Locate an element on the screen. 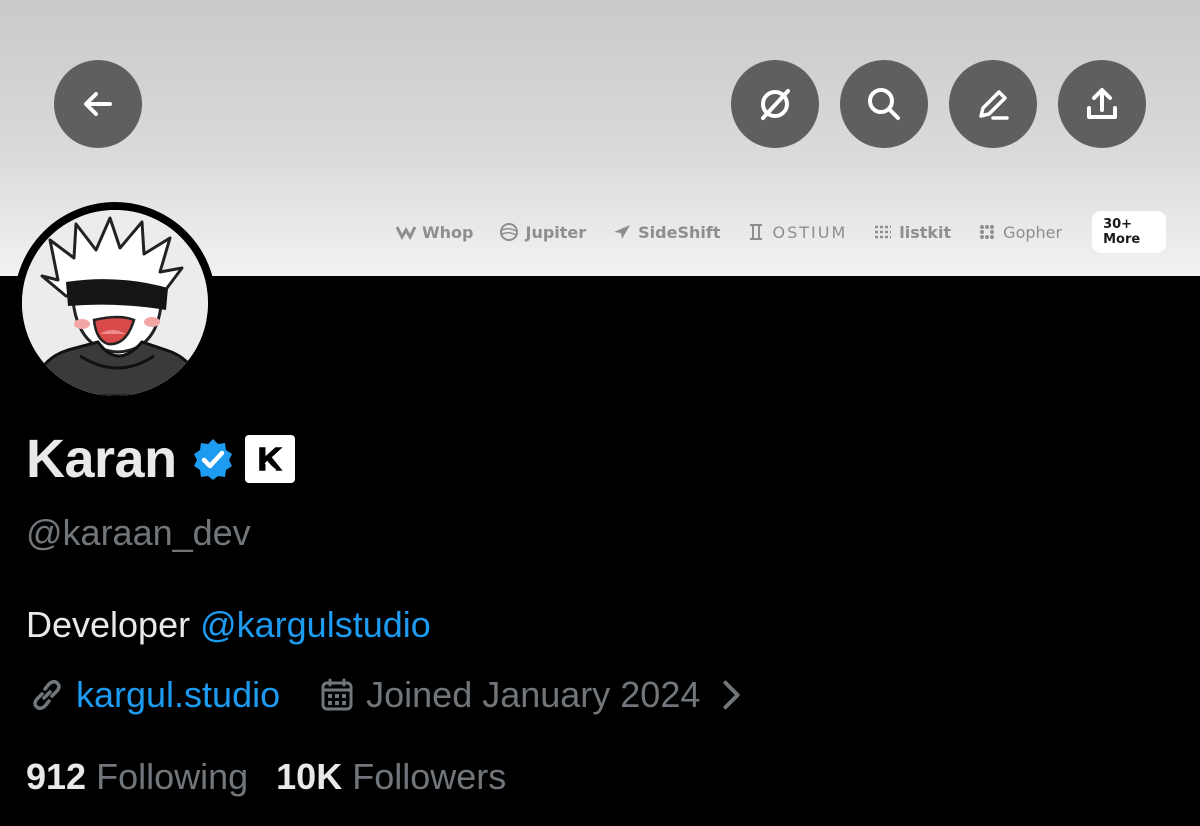 The image size is (1200, 826). avatar is located at coordinates (115, 303).